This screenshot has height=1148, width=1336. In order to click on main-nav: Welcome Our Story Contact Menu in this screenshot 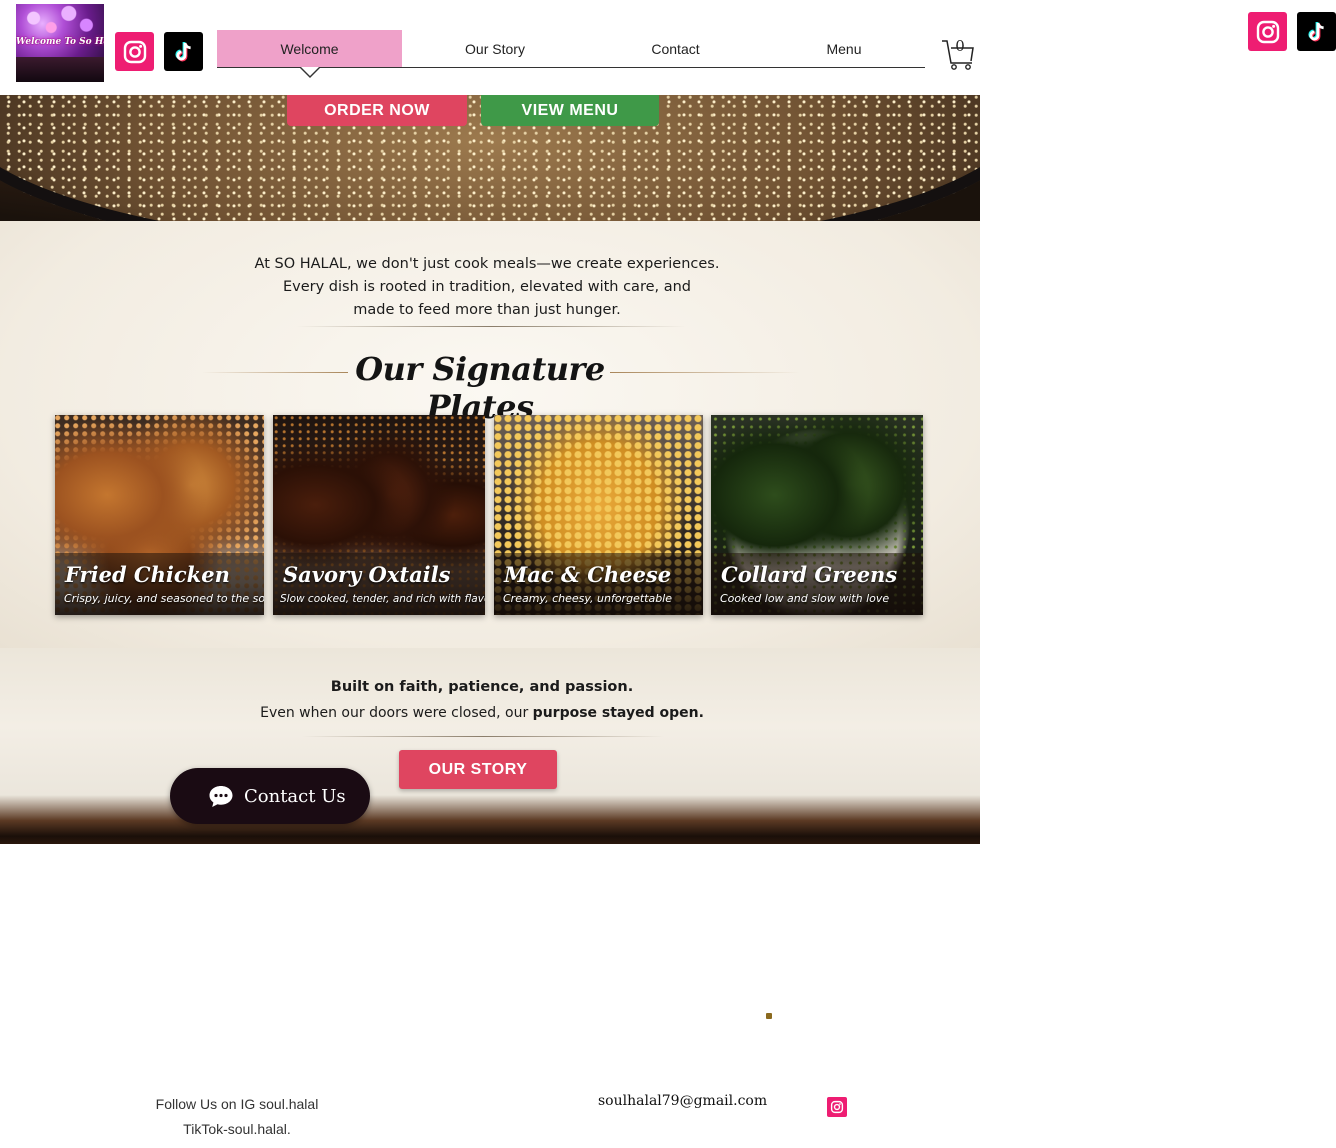, I will do `click(571, 54)`.